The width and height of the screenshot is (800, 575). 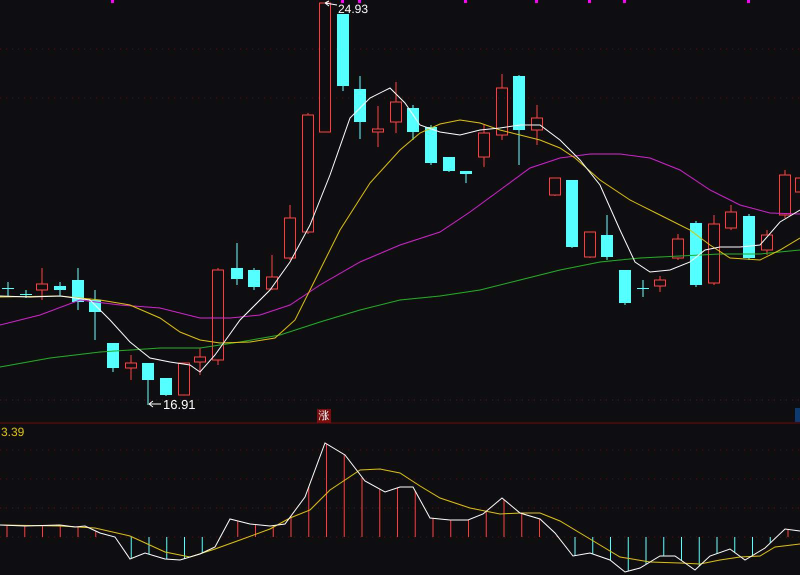 I want to click on low-price-label: 16.91, so click(x=179, y=404).